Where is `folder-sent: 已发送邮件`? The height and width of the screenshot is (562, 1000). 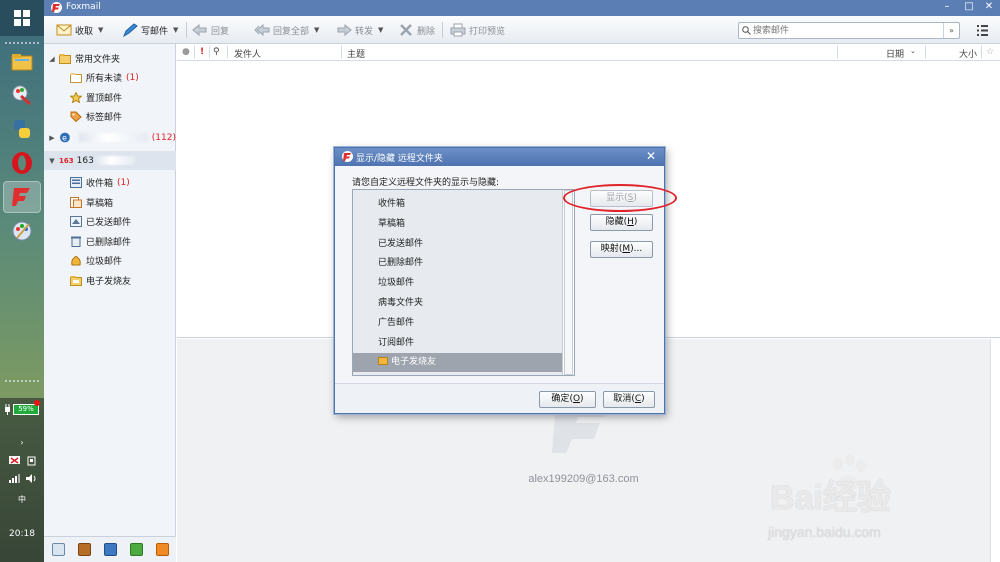
folder-sent: 已发送邮件 is located at coordinates (110, 221).